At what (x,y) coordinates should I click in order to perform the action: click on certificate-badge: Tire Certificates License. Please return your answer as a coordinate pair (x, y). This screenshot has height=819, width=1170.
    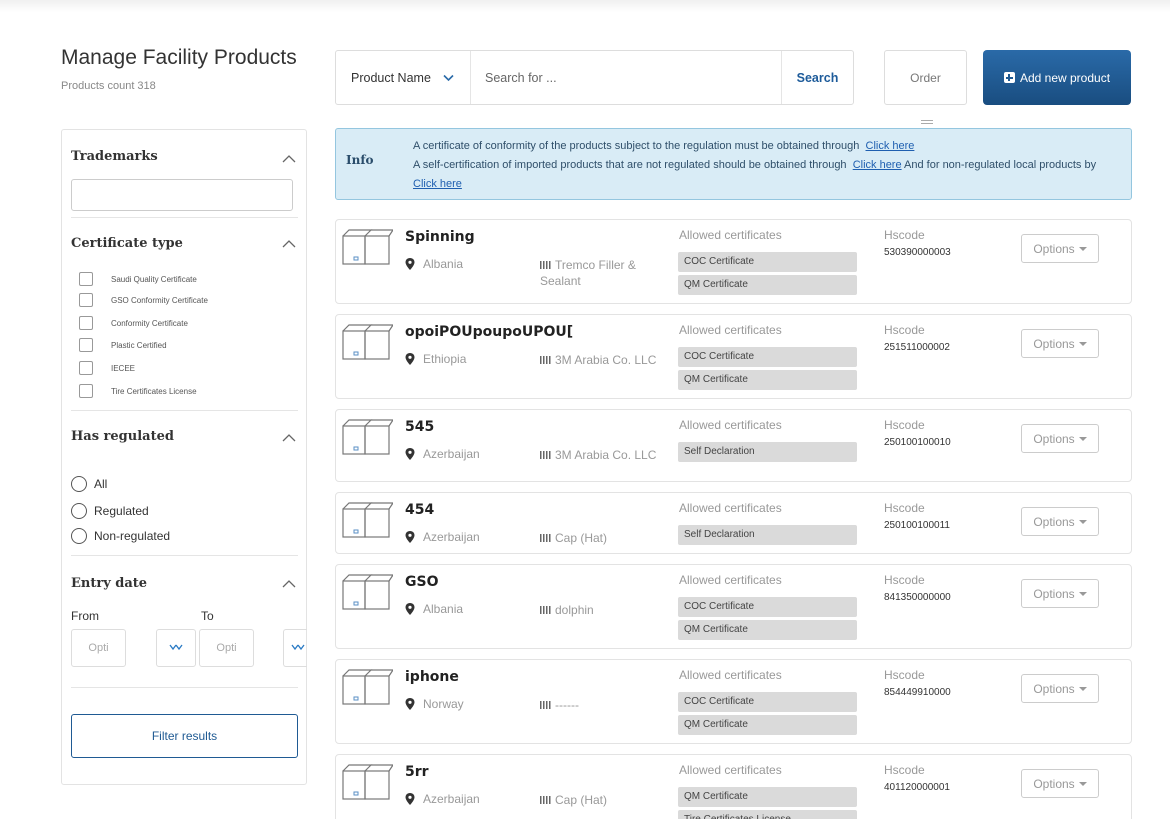
    Looking at the image, I should click on (767, 814).